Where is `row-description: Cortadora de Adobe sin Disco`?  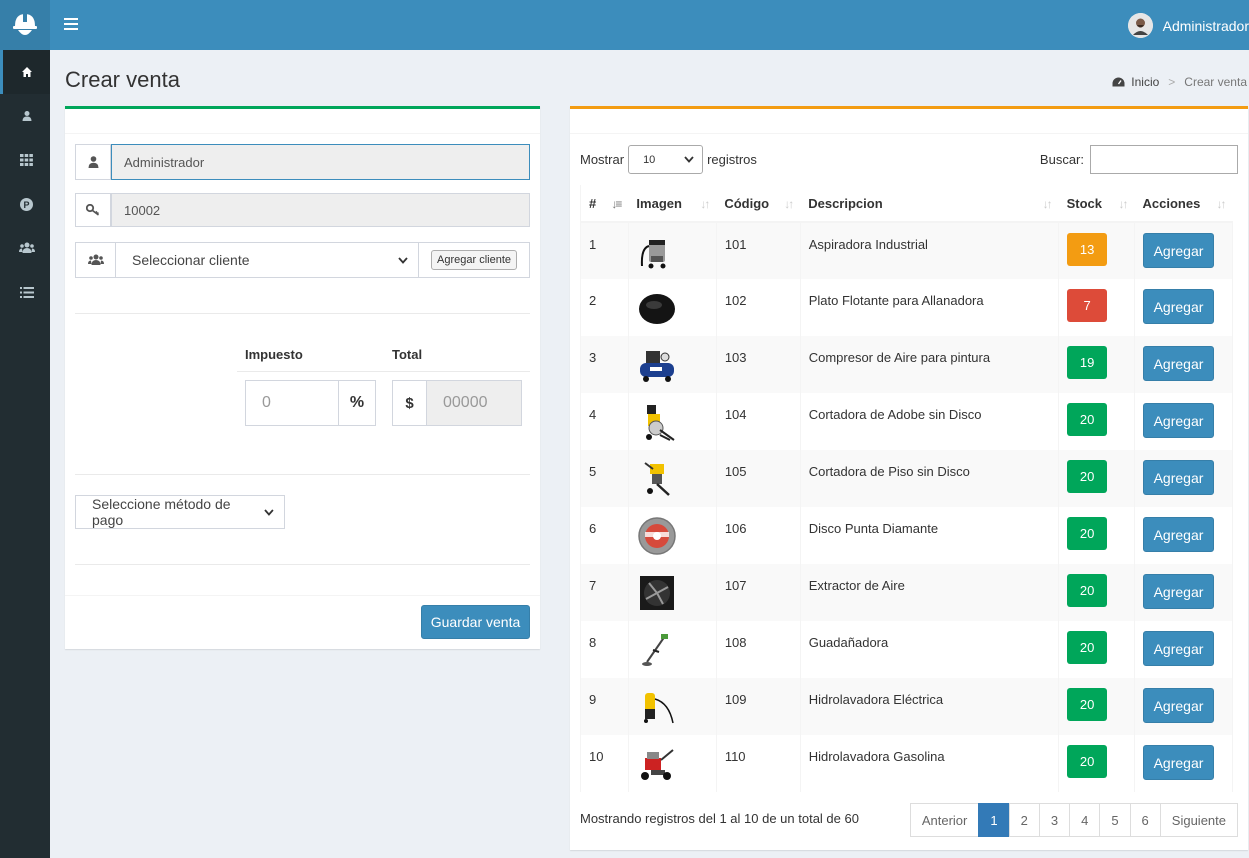
row-description: Cortadora de Adobe sin Disco is located at coordinates (930, 421).